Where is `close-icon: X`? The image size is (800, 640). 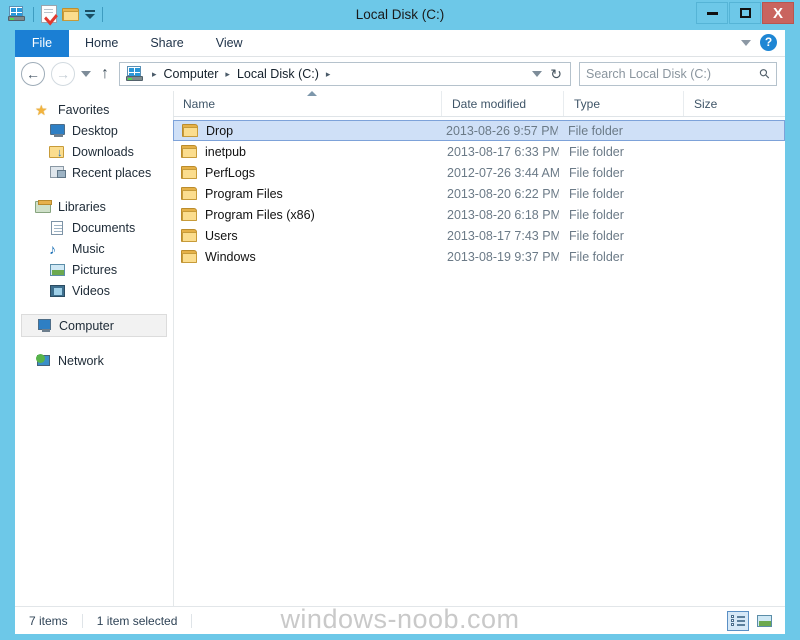 close-icon: X is located at coordinates (777, 13).